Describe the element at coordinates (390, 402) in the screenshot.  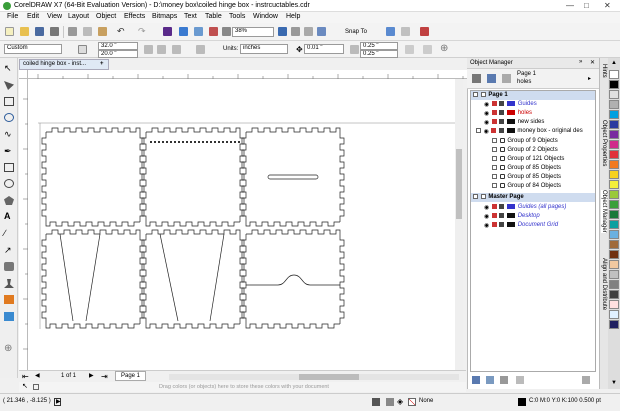
I see `color-settings-icon` at that location.